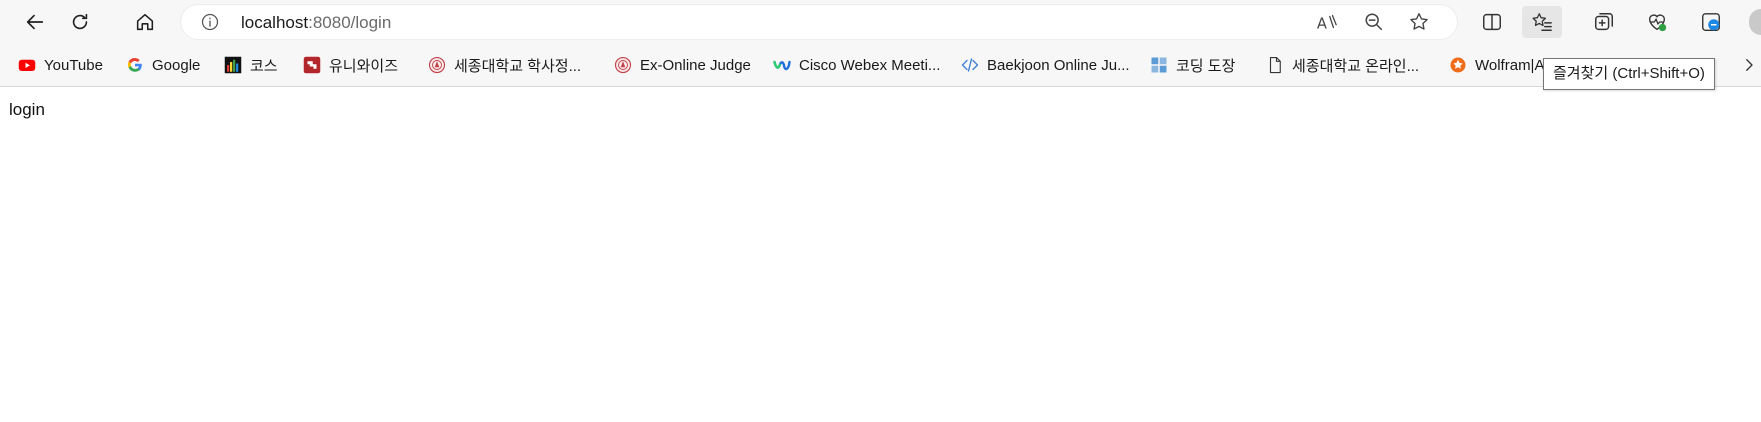 This screenshot has width=1761, height=422. Describe the element at coordinates (1206, 66) in the screenshot. I see `bookmark-label: 코딩 도장` at that location.